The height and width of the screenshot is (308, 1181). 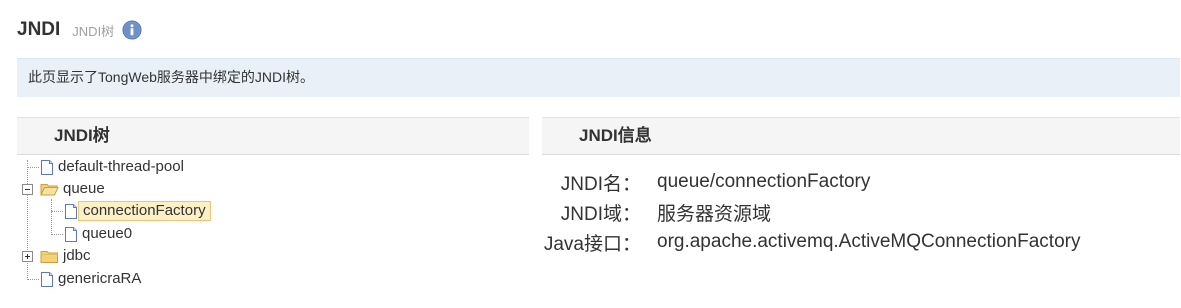 What do you see at coordinates (861, 136) in the screenshot?
I see `info-panel-title: JNDI信息` at bounding box center [861, 136].